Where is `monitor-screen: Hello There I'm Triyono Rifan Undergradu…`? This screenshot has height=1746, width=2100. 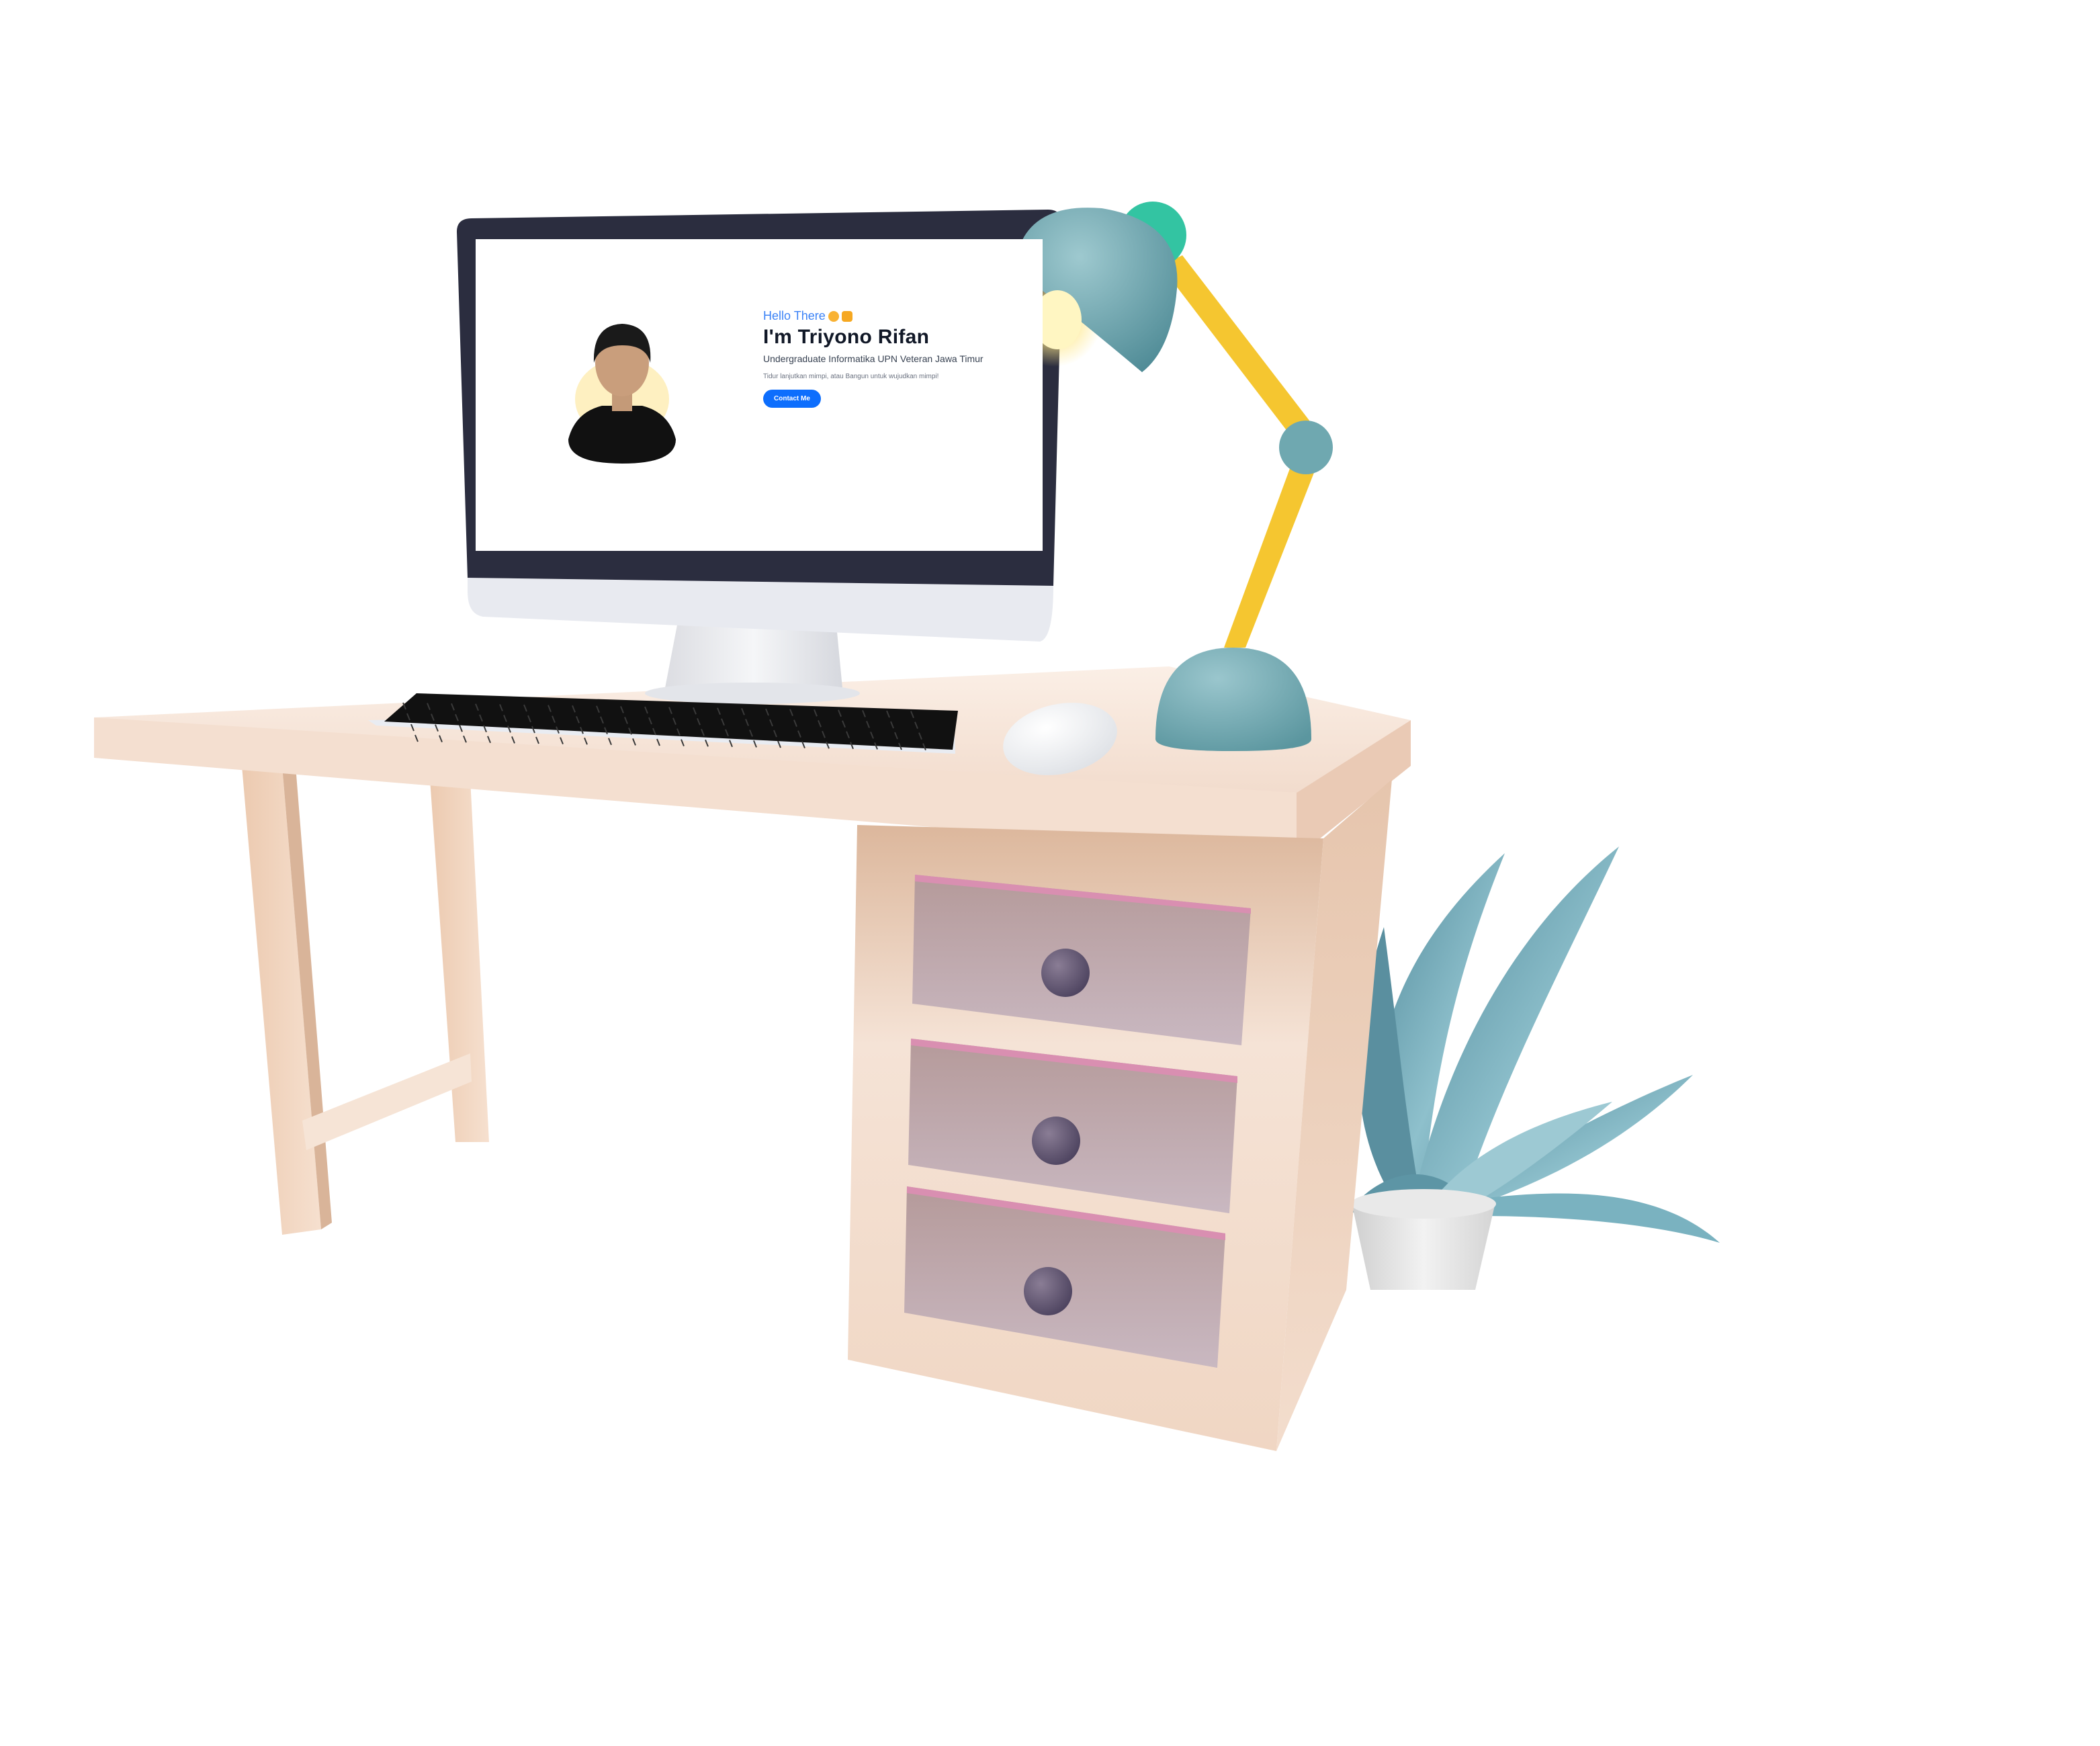
monitor-screen: Hello There I'm Triyono Rifan Undergradu… is located at coordinates (760, 395).